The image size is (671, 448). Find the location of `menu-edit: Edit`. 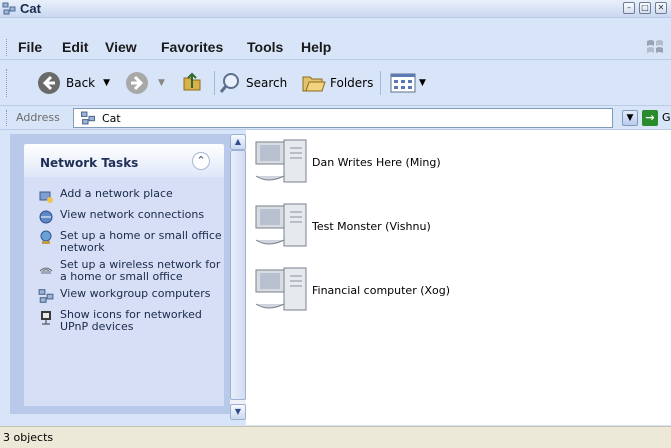

menu-edit: Edit is located at coordinates (75, 47).